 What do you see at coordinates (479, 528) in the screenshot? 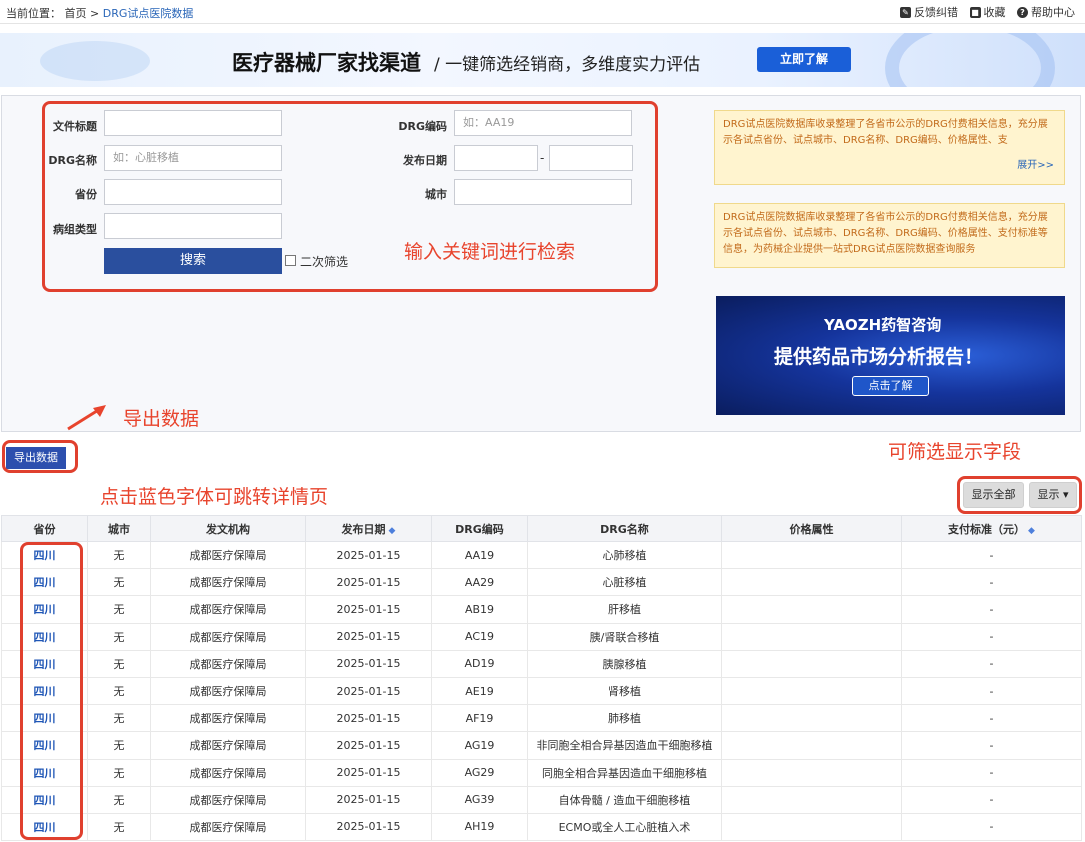
I see `column-header-drg-code: DRG编码` at bounding box center [479, 528].